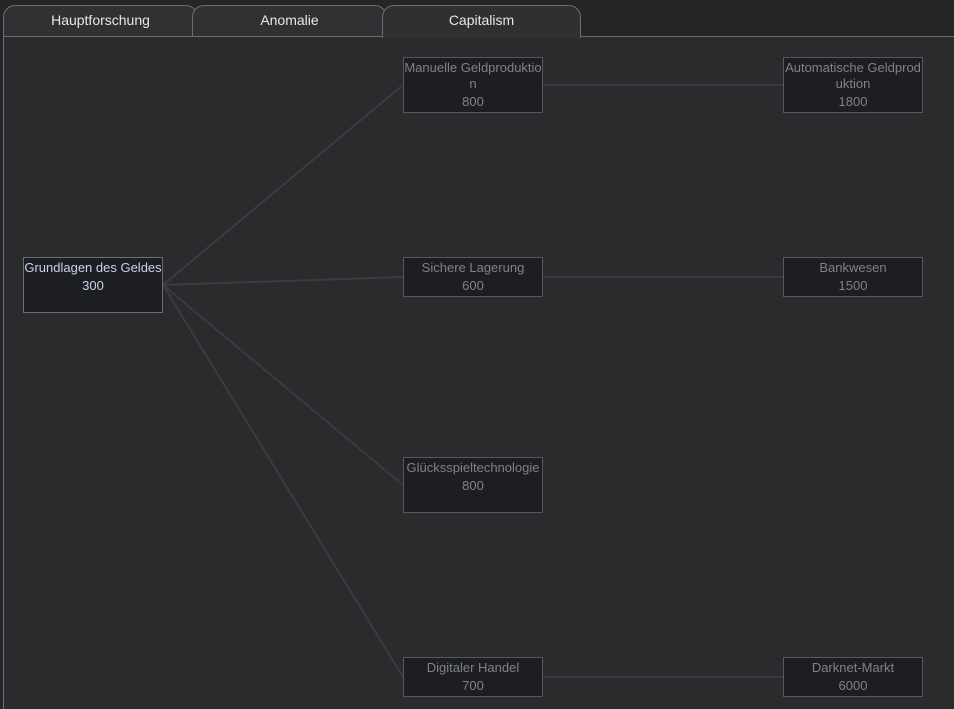  Describe the element at coordinates (473, 677) in the screenshot. I see `research-node-digitaler-handel: Digitaler Handel 700` at that location.